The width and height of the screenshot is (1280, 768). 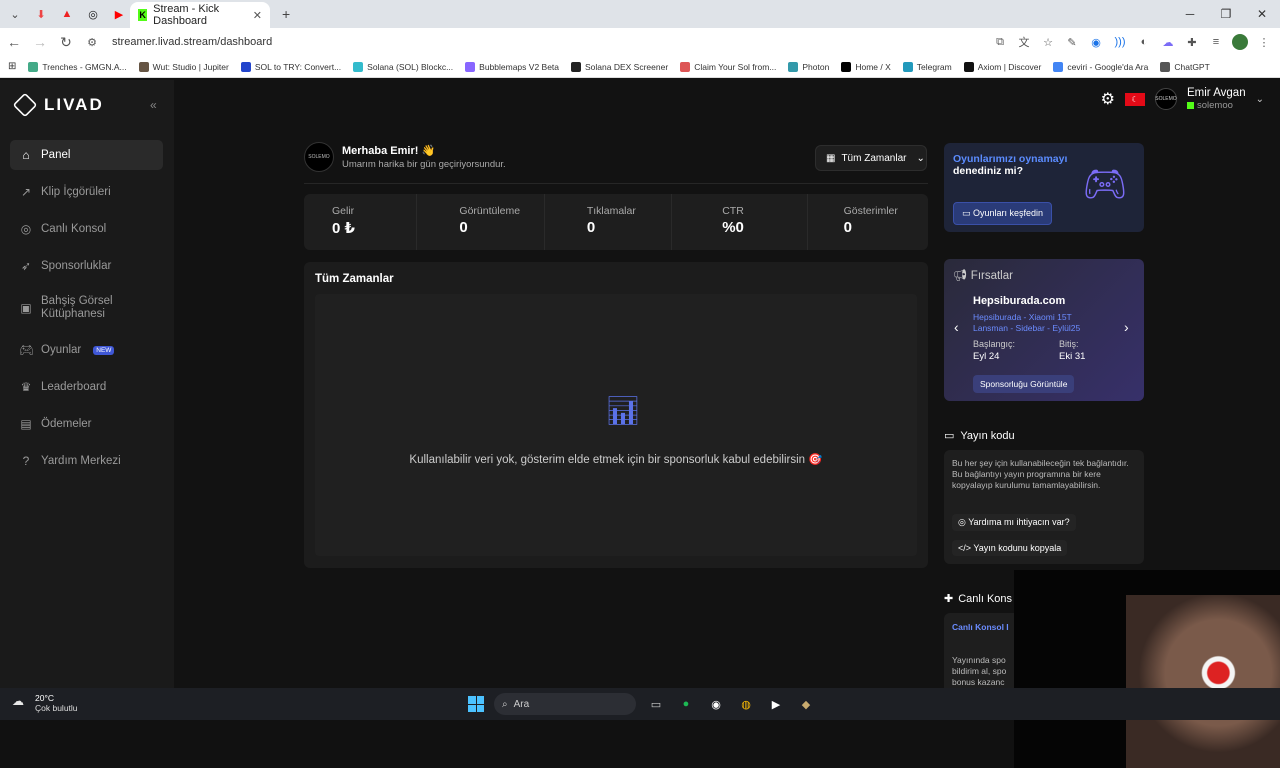 I want to click on start-label: Başlangıç:, so click(x=994, y=344).